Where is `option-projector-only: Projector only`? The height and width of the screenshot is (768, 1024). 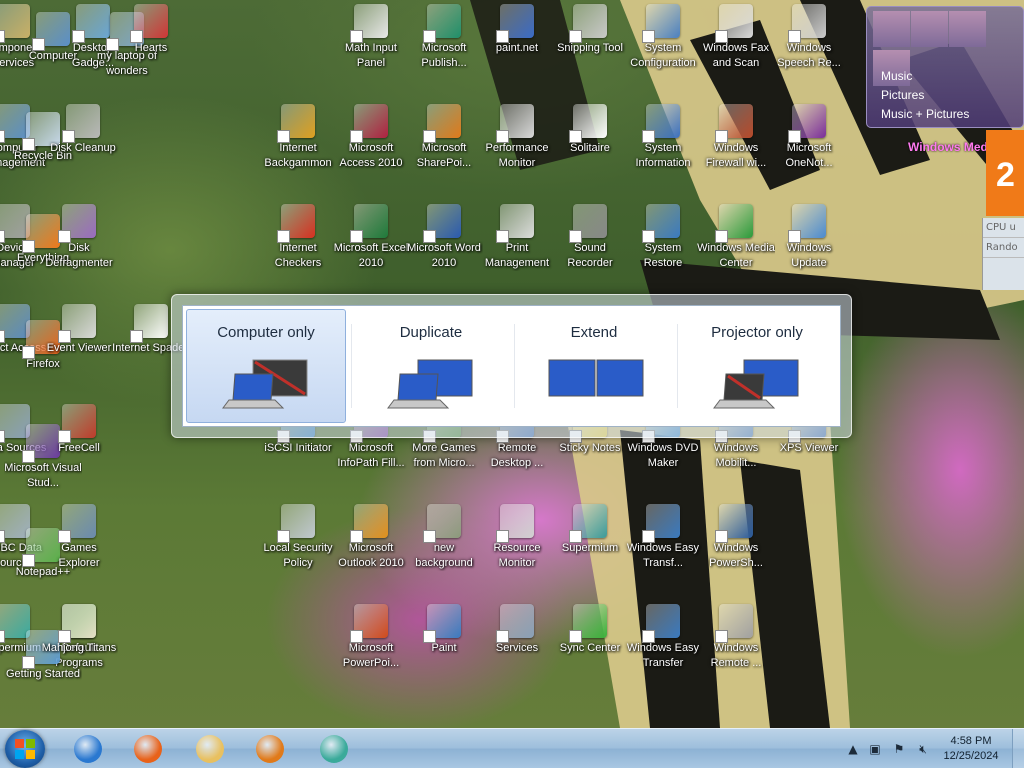
option-projector-only: Projector only is located at coordinates (757, 366).